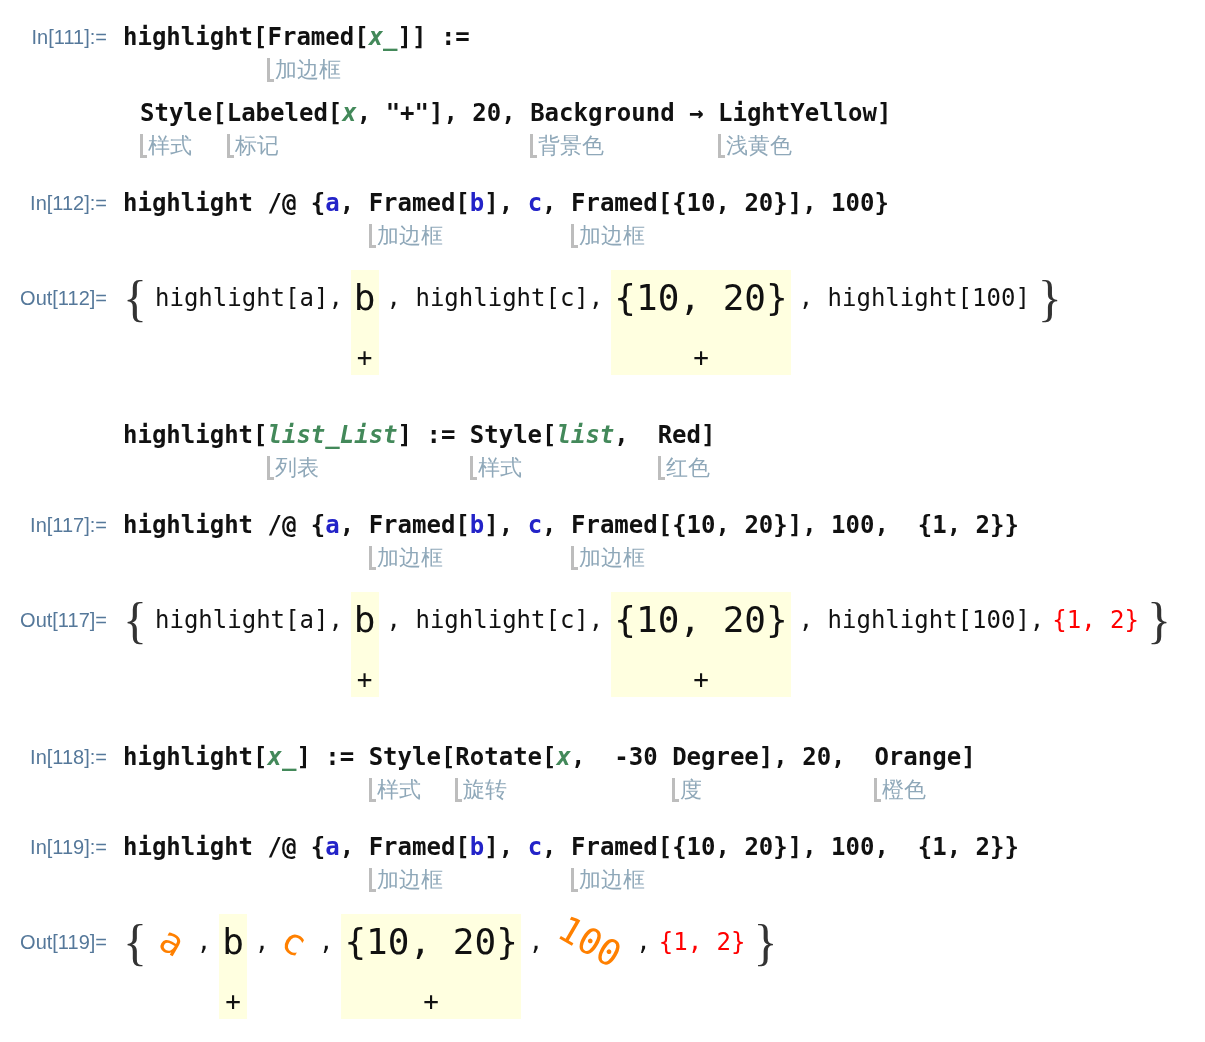 This screenshot has height=1042, width=1205. Describe the element at coordinates (589, 942) in the screenshot. I see `rotated-text: 100` at that location.